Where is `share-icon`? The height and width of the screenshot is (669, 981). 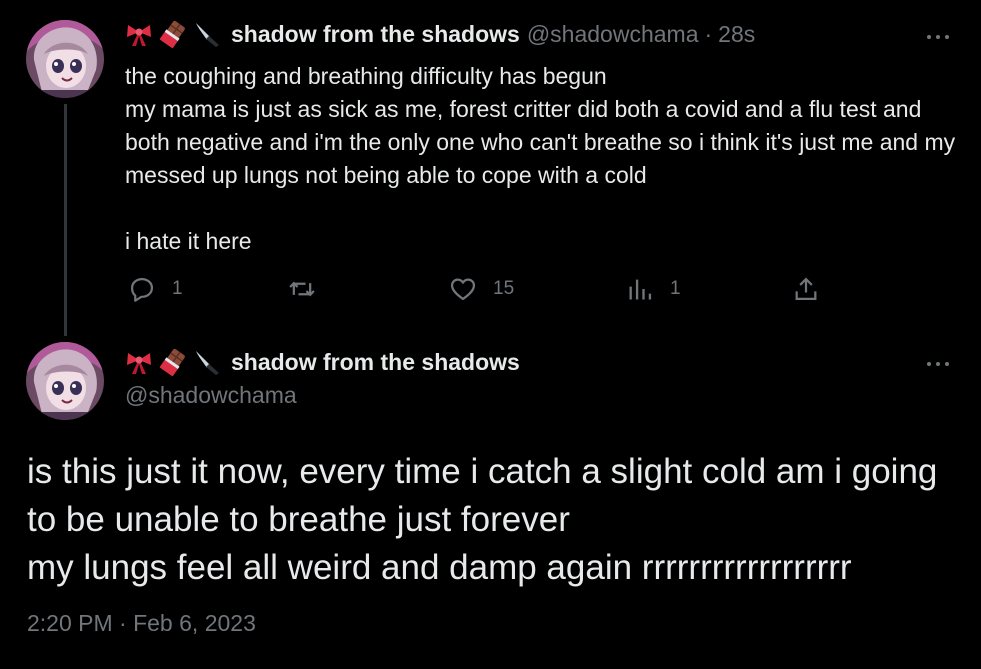
share-icon is located at coordinates (806, 289).